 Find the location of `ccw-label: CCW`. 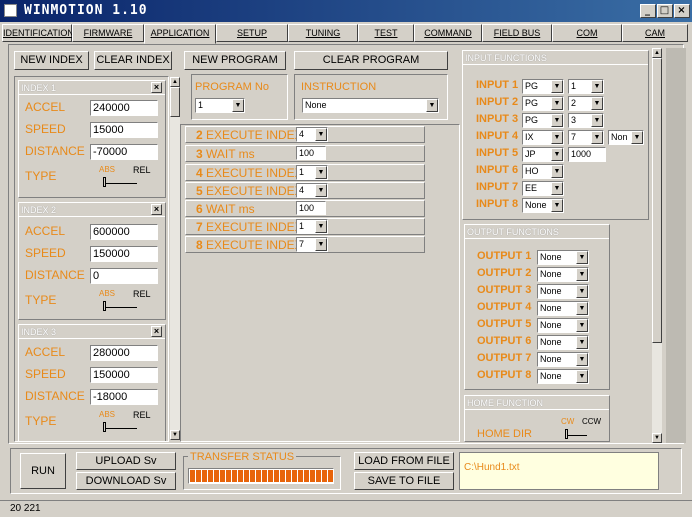

ccw-label: CCW is located at coordinates (592, 421).